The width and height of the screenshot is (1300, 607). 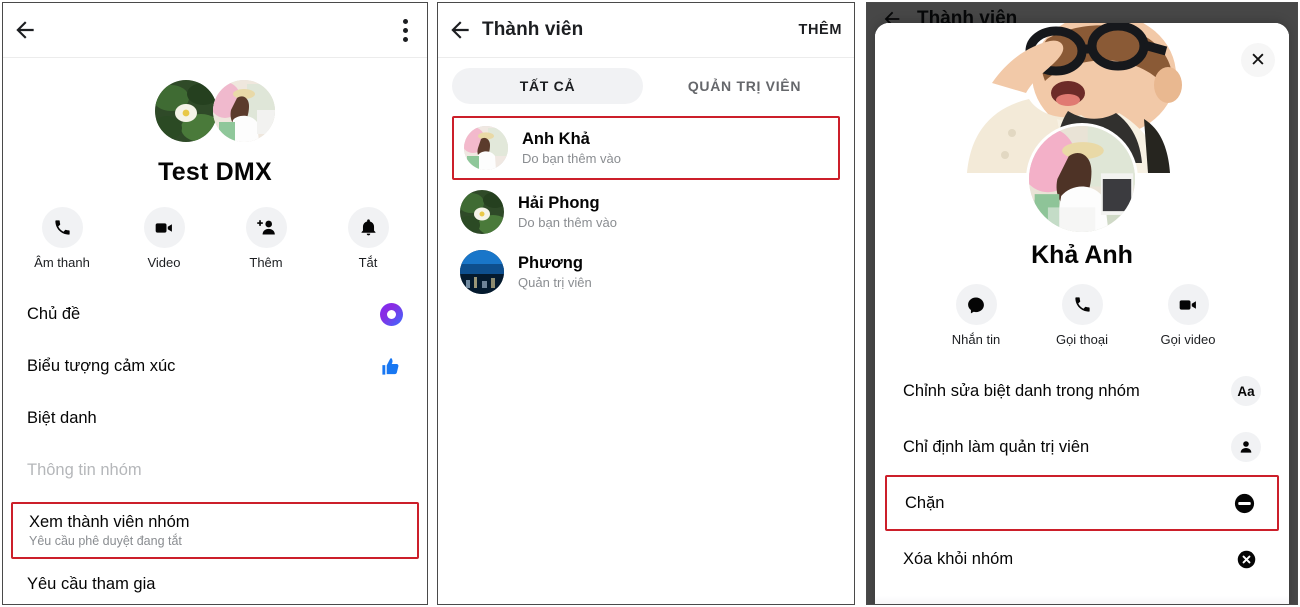 I want to click on quick-action-audio: Âm thanh, so click(x=62, y=238).